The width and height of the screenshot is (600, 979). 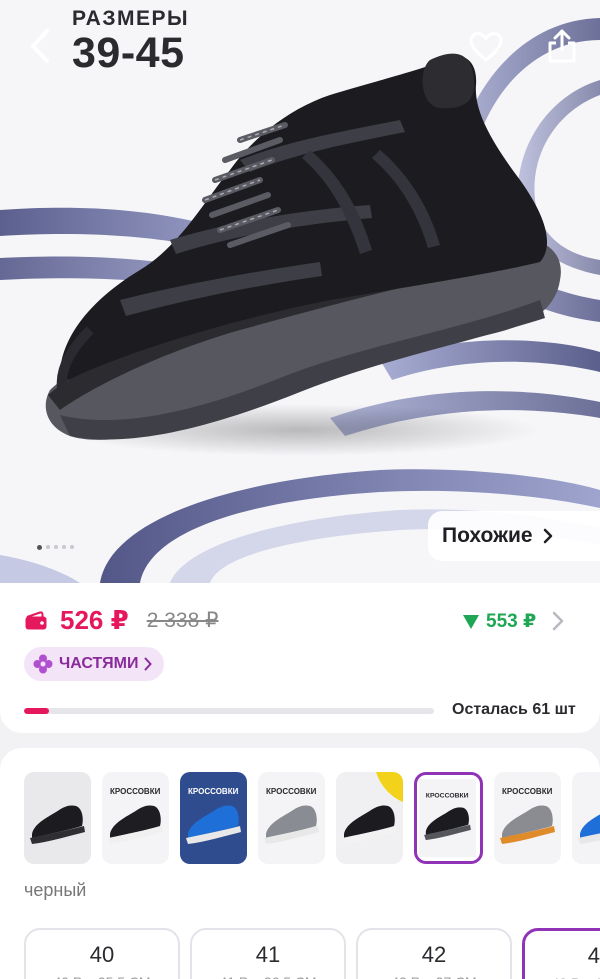 I want to click on pay-in-parts-button: ЧАСТЯМИ, so click(x=94, y=664).